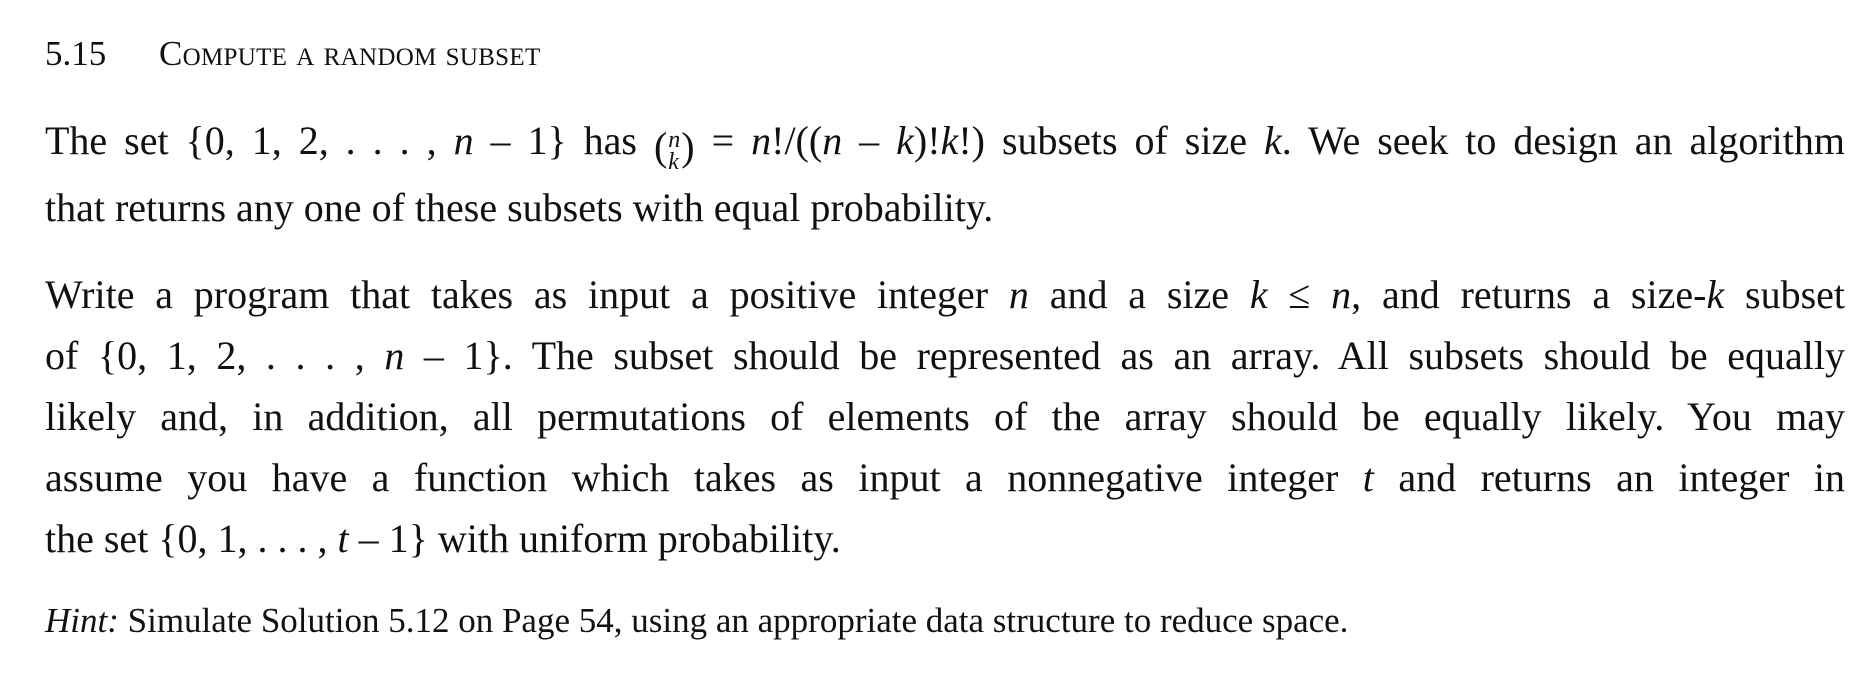 Image resolution: width=1876 pixels, height=680 pixels. What do you see at coordinates (660, 146) in the screenshot?
I see `binom-open-paren: (` at bounding box center [660, 146].